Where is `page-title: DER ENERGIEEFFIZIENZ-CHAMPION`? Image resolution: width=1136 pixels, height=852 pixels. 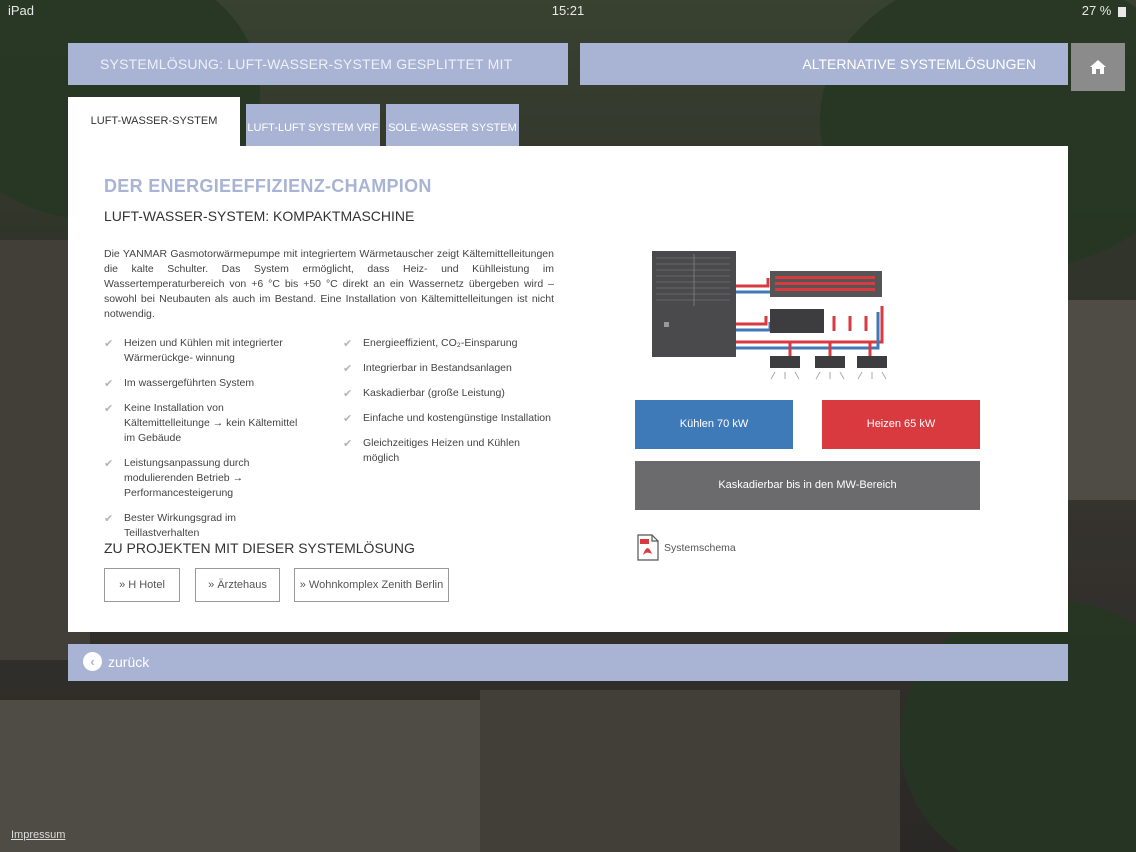 page-title: DER ENERGIEEFFIZIENZ-CHAMPION is located at coordinates (268, 186).